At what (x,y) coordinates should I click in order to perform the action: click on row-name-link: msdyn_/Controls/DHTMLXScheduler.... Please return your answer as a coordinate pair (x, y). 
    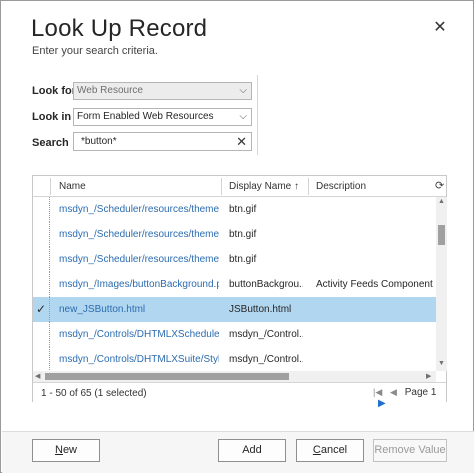
    Looking at the image, I should click on (139, 334).